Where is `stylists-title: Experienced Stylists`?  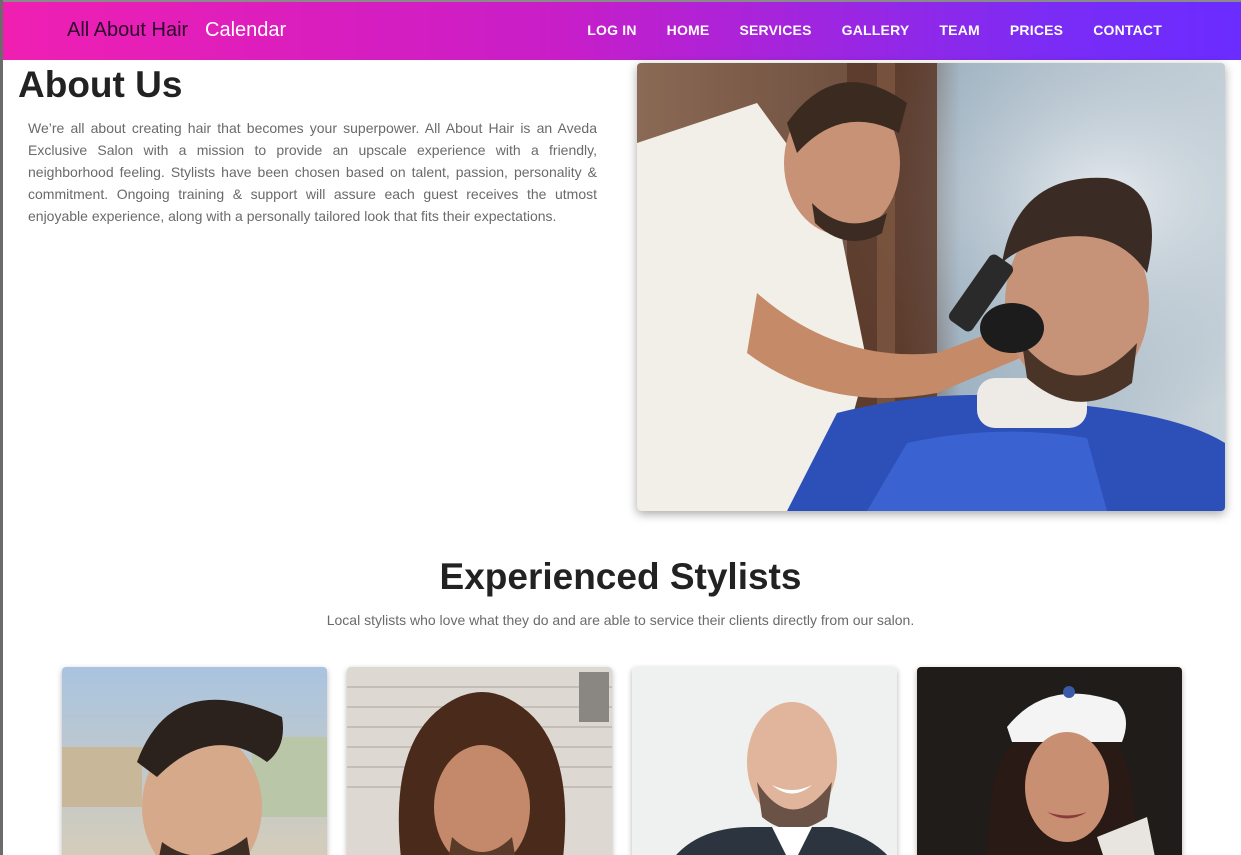 stylists-title: Experienced Stylists is located at coordinates (620, 576).